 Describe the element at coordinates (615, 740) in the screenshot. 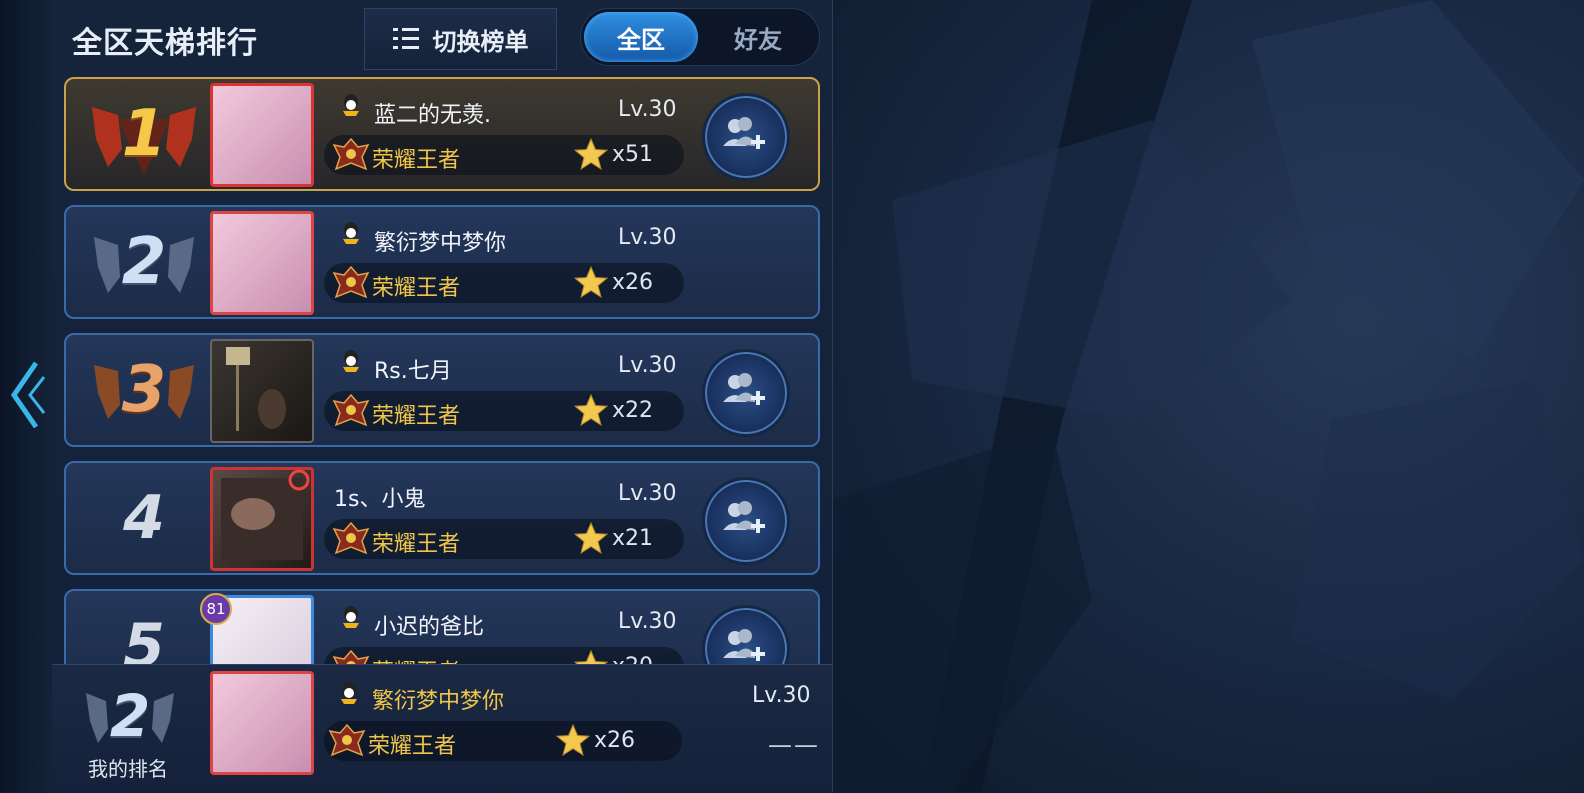

I see `my-star-count: x26` at that location.